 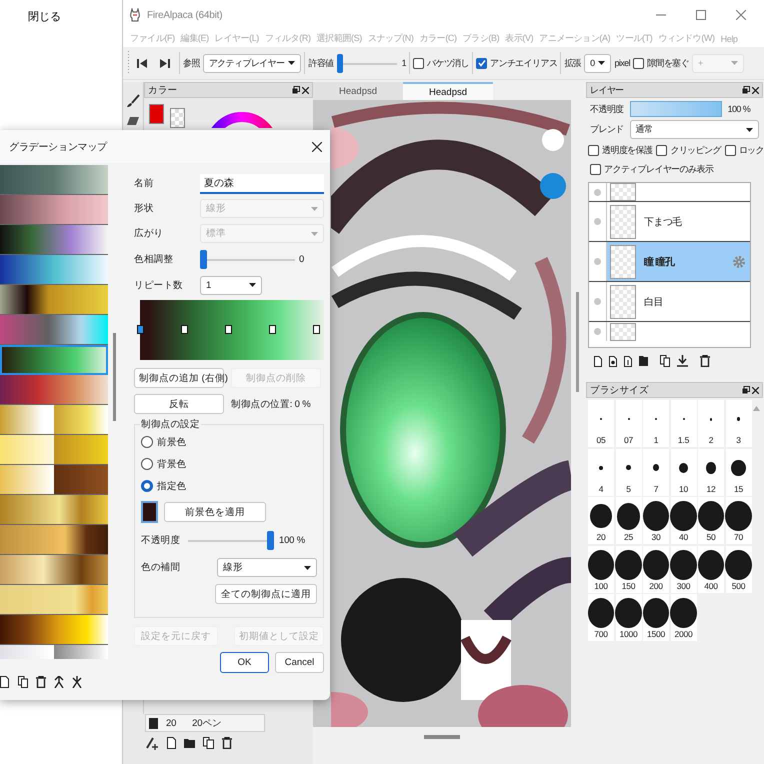 I want to click on brush-size-item: 07, so click(x=629, y=423).